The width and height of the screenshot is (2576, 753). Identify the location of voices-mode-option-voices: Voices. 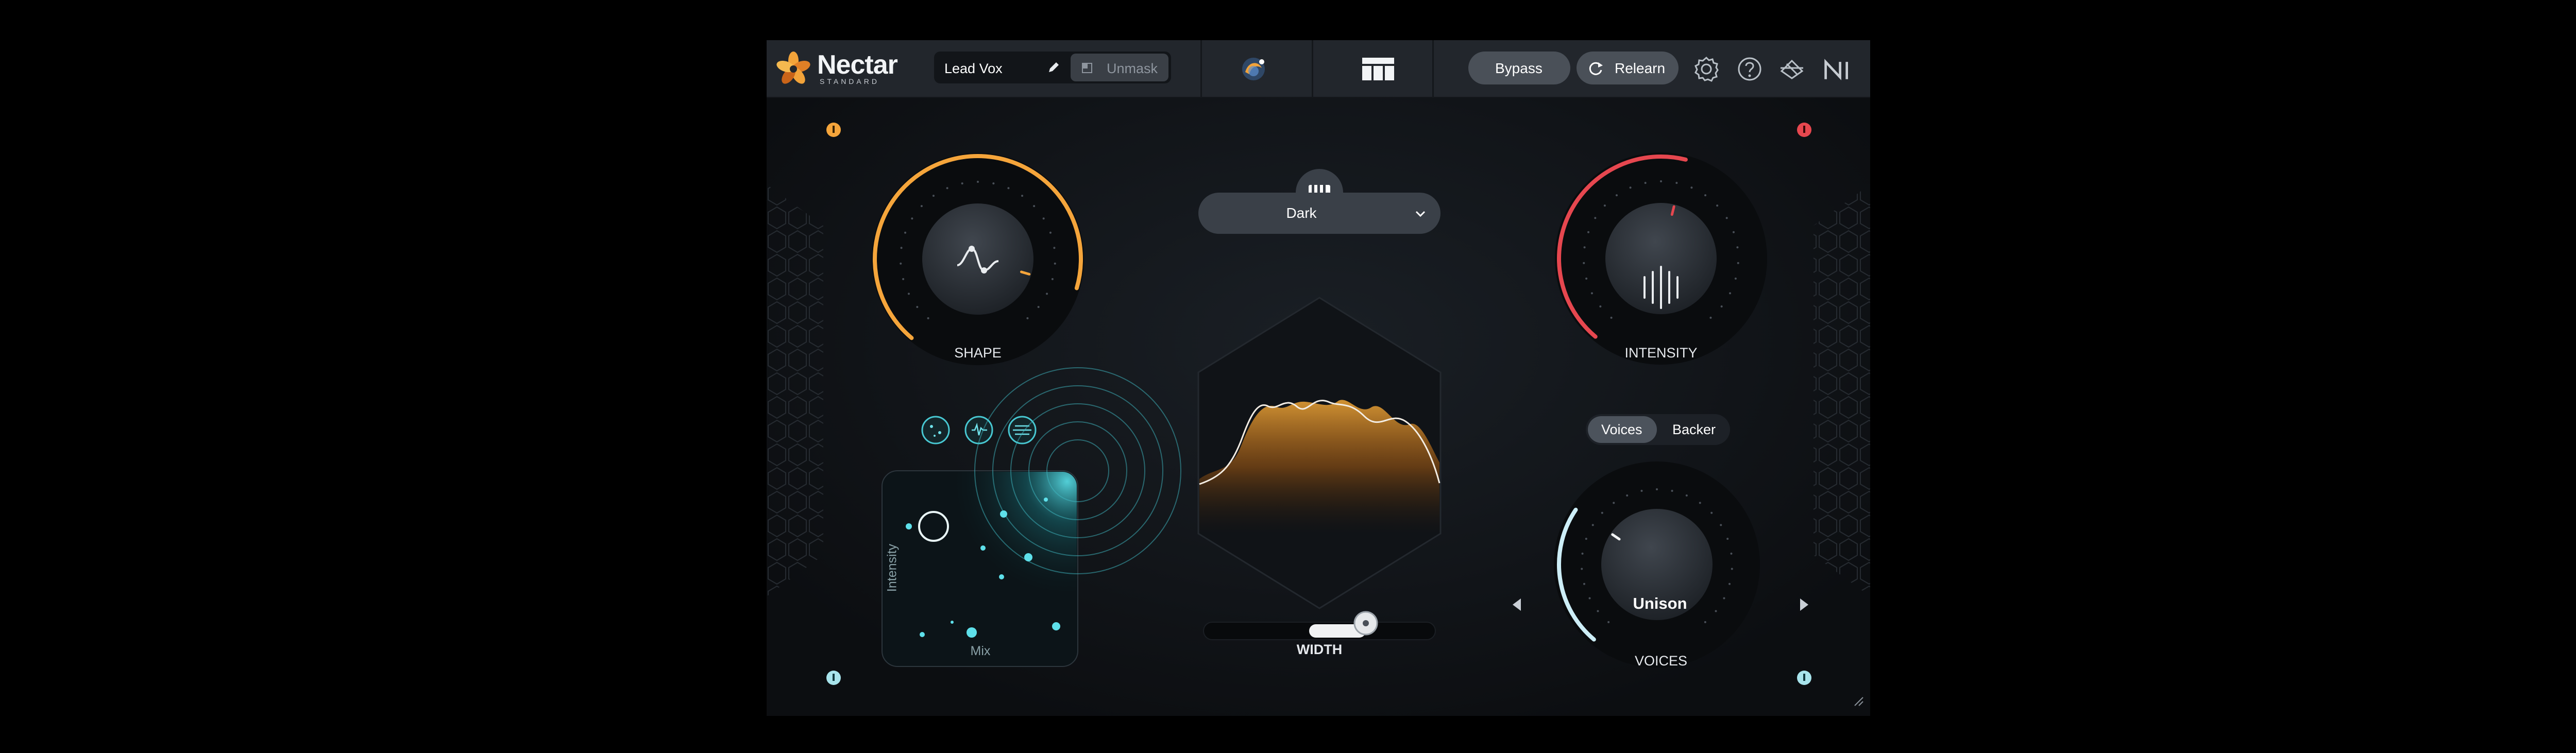
(1621, 430).